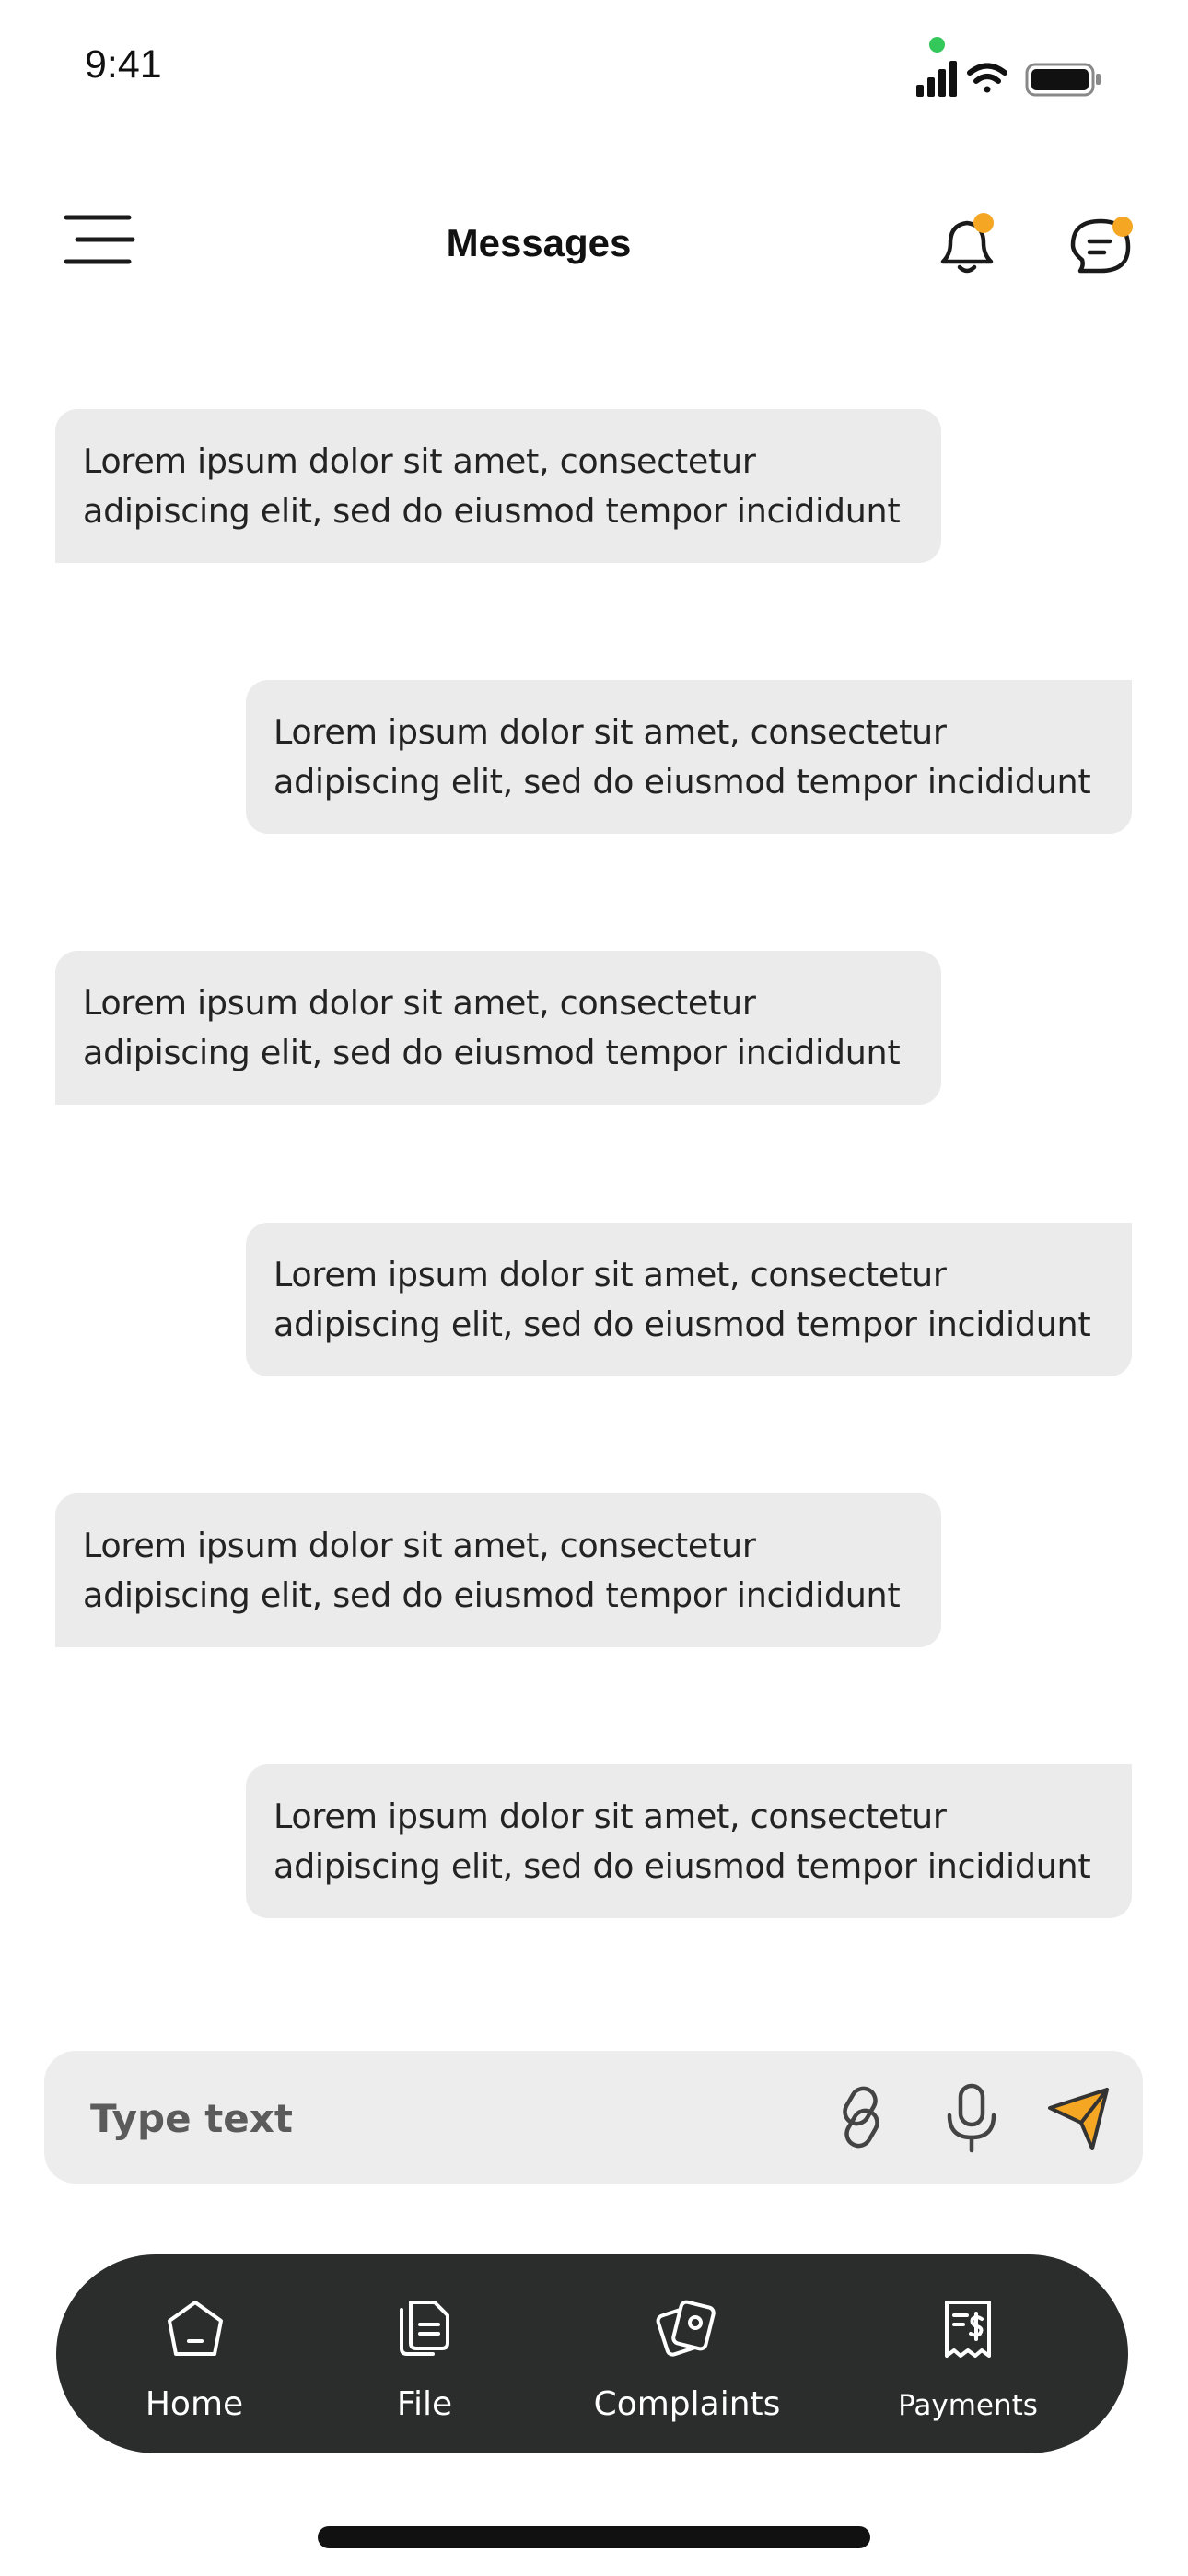 The height and width of the screenshot is (2576, 1188). What do you see at coordinates (687, 2404) in the screenshot?
I see `nav-label-complaints: Complaints` at bounding box center [687, 2404].